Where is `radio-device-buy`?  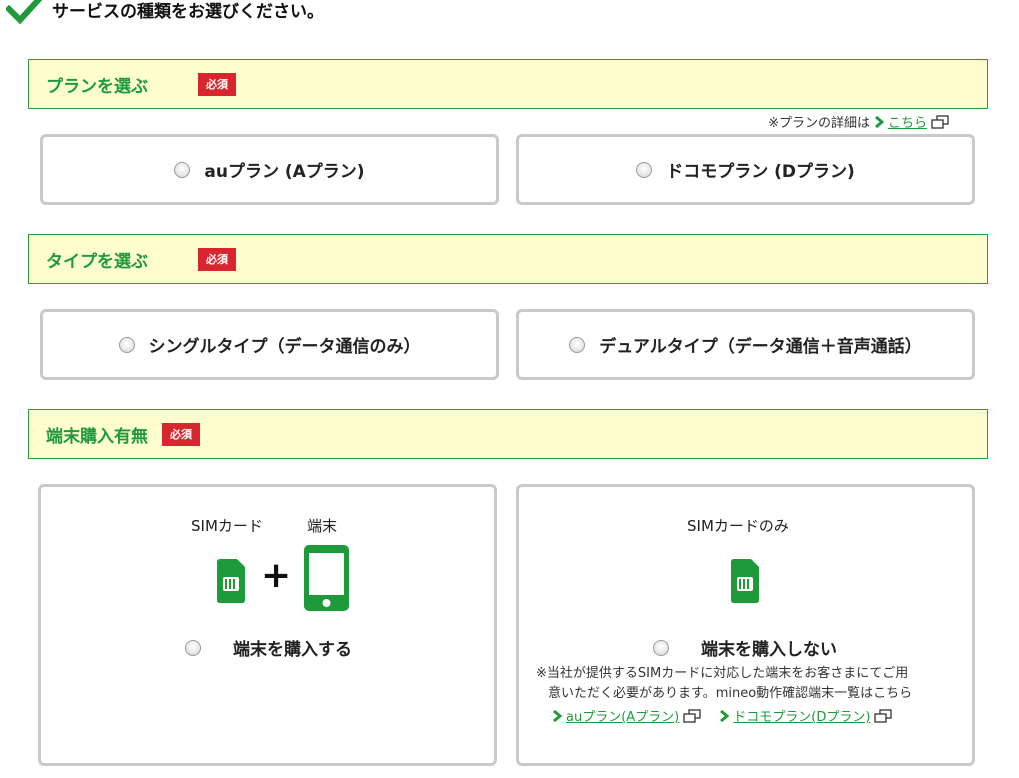
radio-device-buy is located at coordinates (193, 647).